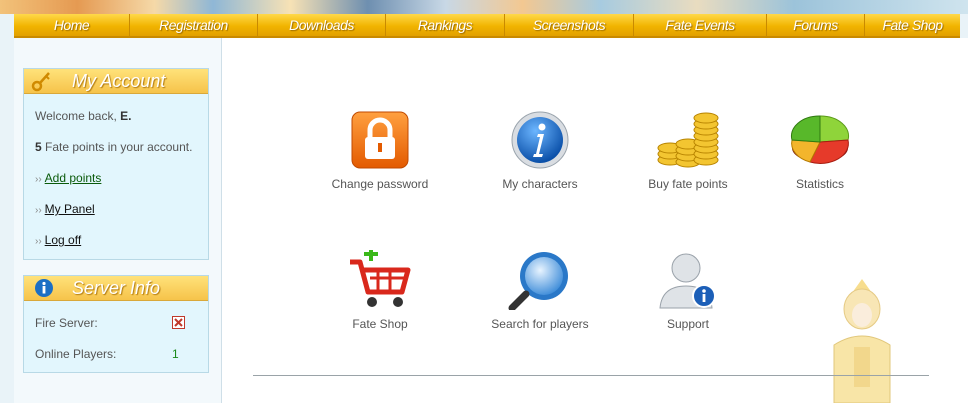 This screenshot has height=403, width=968. Describe the element at coordinates (445, 25) in the screenshot. I see `nav-rankings: Rankings` at that location.